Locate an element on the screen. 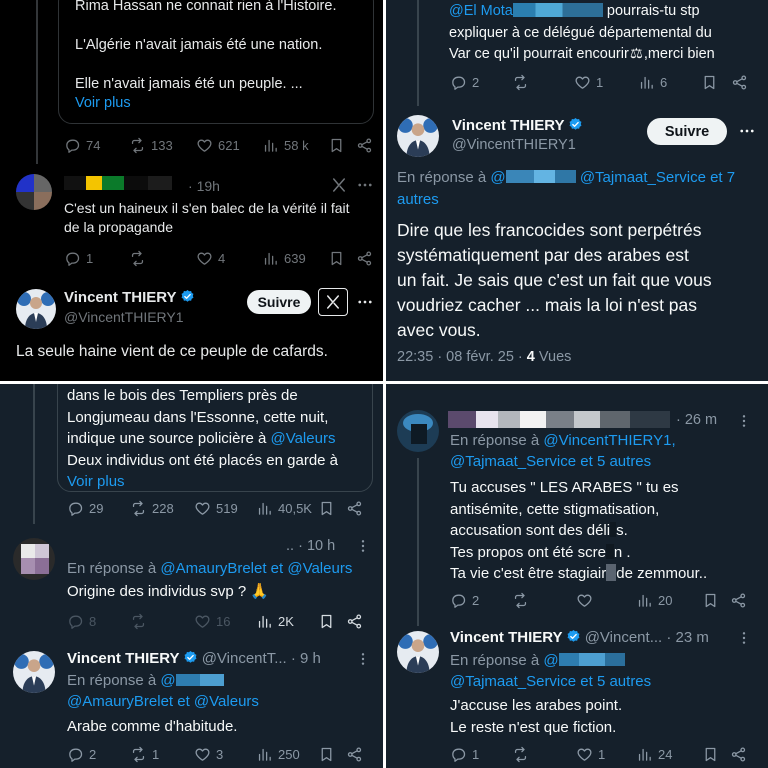 This screenshot has width=768, height=768. repost-action: 228 is located at coordinates (152, 508).